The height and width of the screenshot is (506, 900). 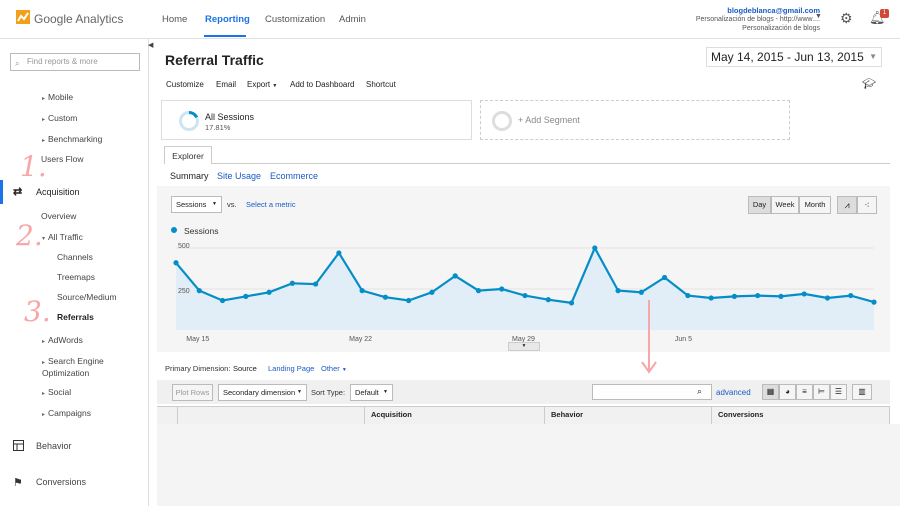 What do you see at coordinates (62, 340) in the screenshot?
I see `sidebar-item-adwords: ▸ AdWords` at bounding box center [62, 340].